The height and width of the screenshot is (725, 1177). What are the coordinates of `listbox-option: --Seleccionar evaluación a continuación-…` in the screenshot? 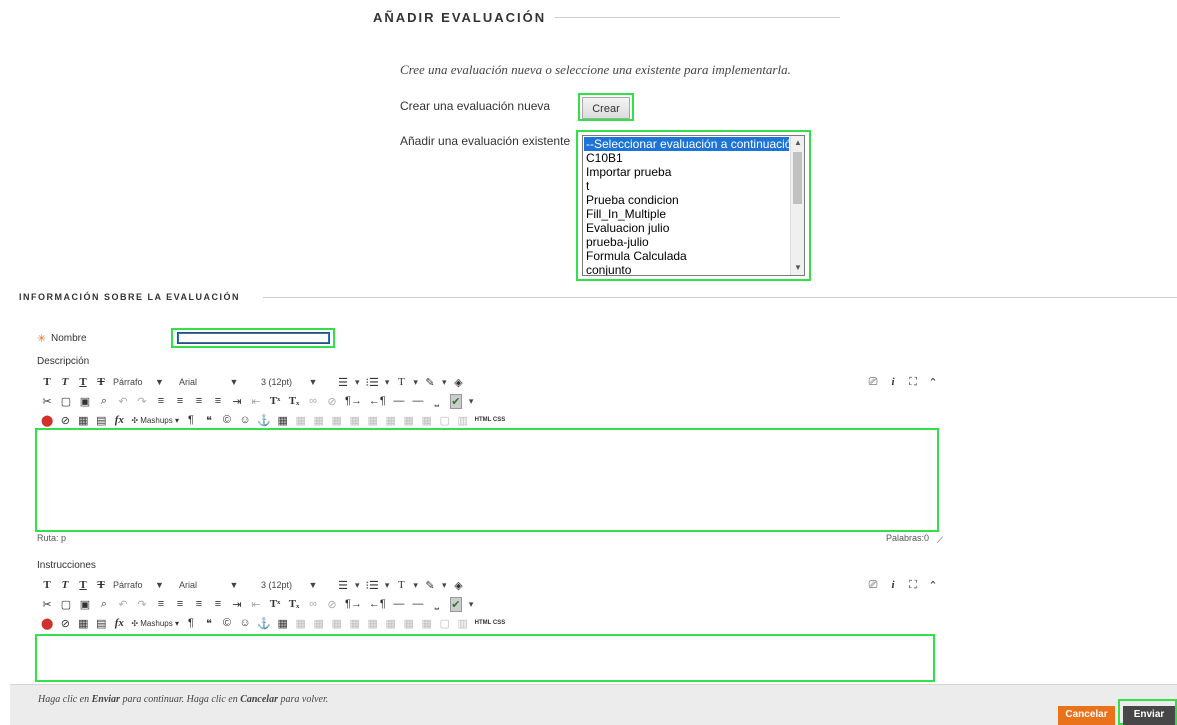 It's located at (694, 144).